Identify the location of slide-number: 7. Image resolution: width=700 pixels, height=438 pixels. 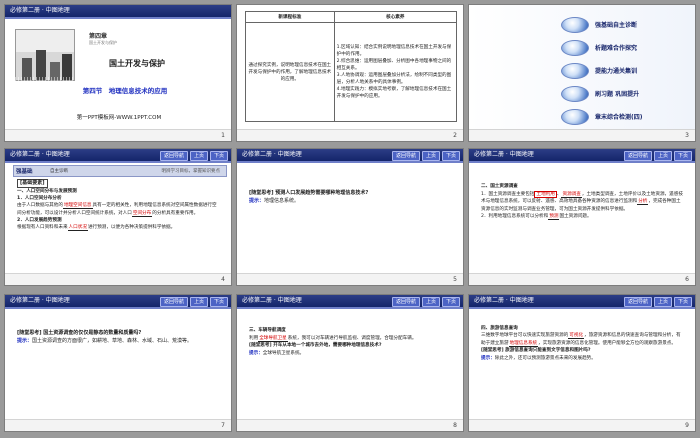
(223, 425).